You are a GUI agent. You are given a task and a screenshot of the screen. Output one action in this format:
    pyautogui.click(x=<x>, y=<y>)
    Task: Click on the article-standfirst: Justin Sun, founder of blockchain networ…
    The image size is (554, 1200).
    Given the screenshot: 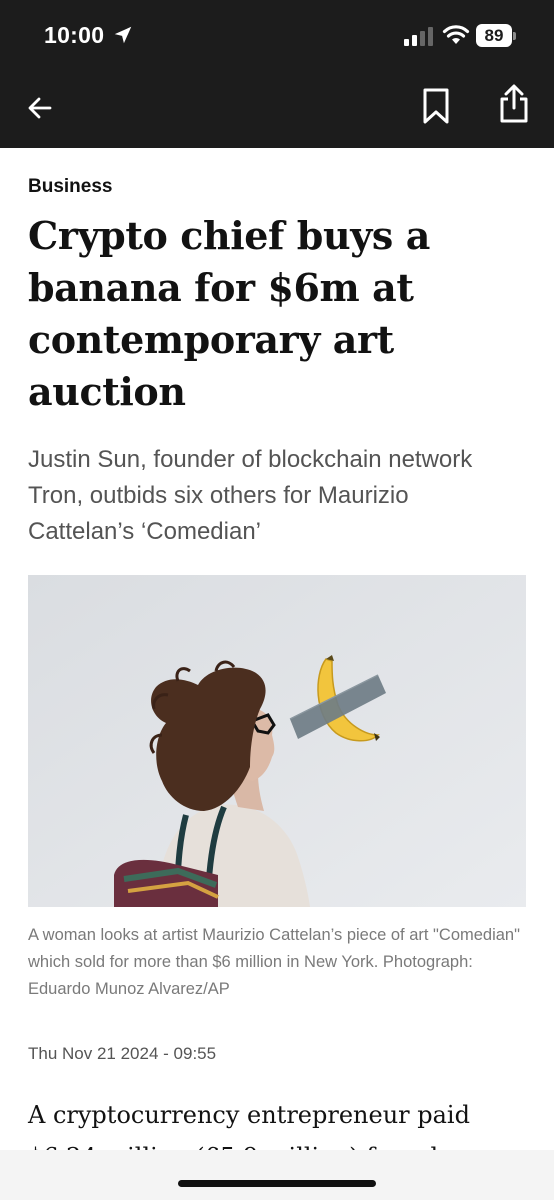 What is the action you would take?
    pyautogui.click(x=250, y=495)
    